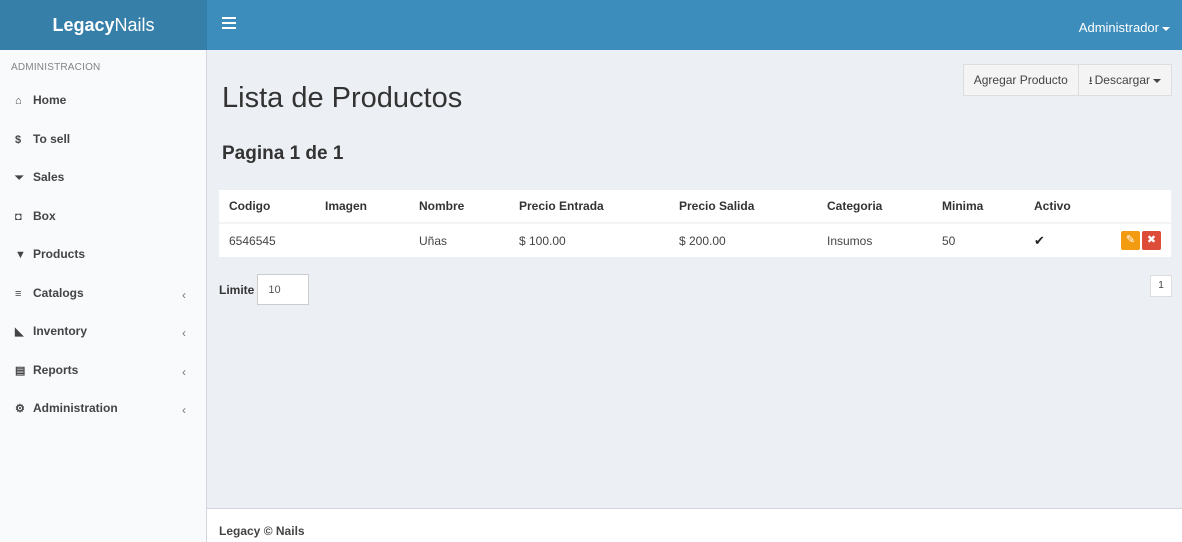 The height and width of the screenshot is (542, 1182). What do you see at coordinates (20, 255) in the screenshot?
I see `filter-icon: ▼` at bounding box center [20, 255].